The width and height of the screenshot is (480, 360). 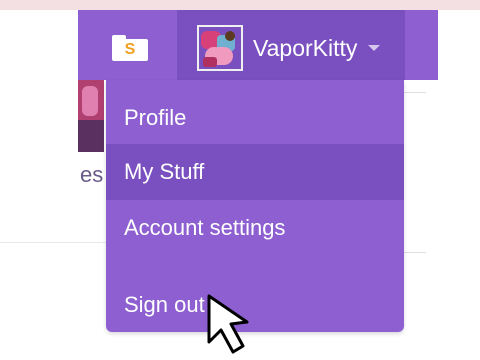 I want to click on folder-icon: S, so click(x=130, y=48).